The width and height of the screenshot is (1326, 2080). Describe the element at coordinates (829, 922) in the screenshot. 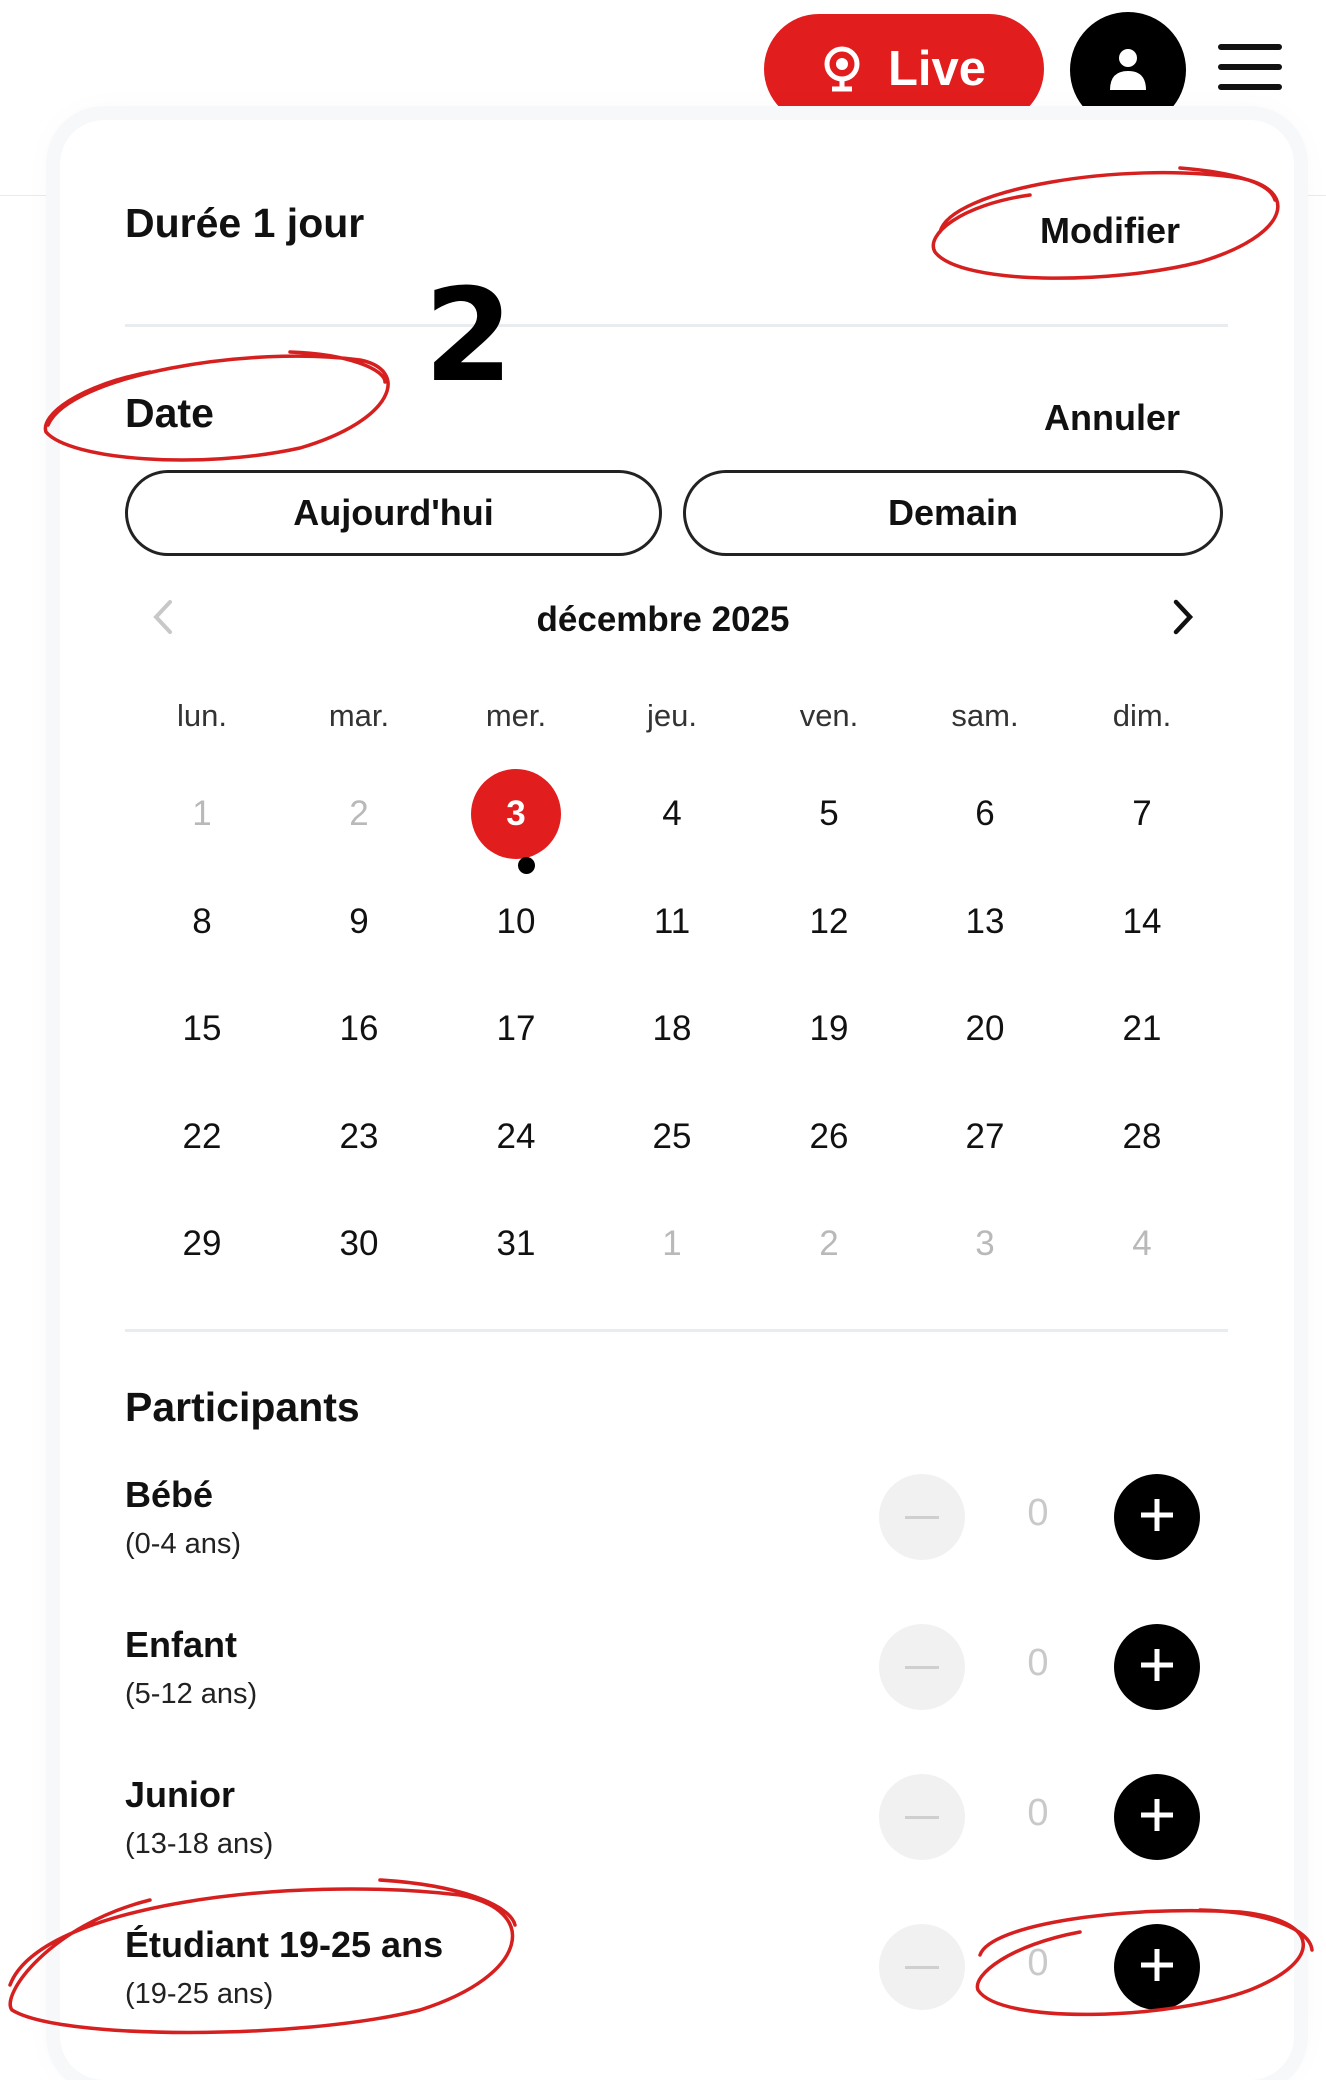

I see `calendar-day: 12` at that location.